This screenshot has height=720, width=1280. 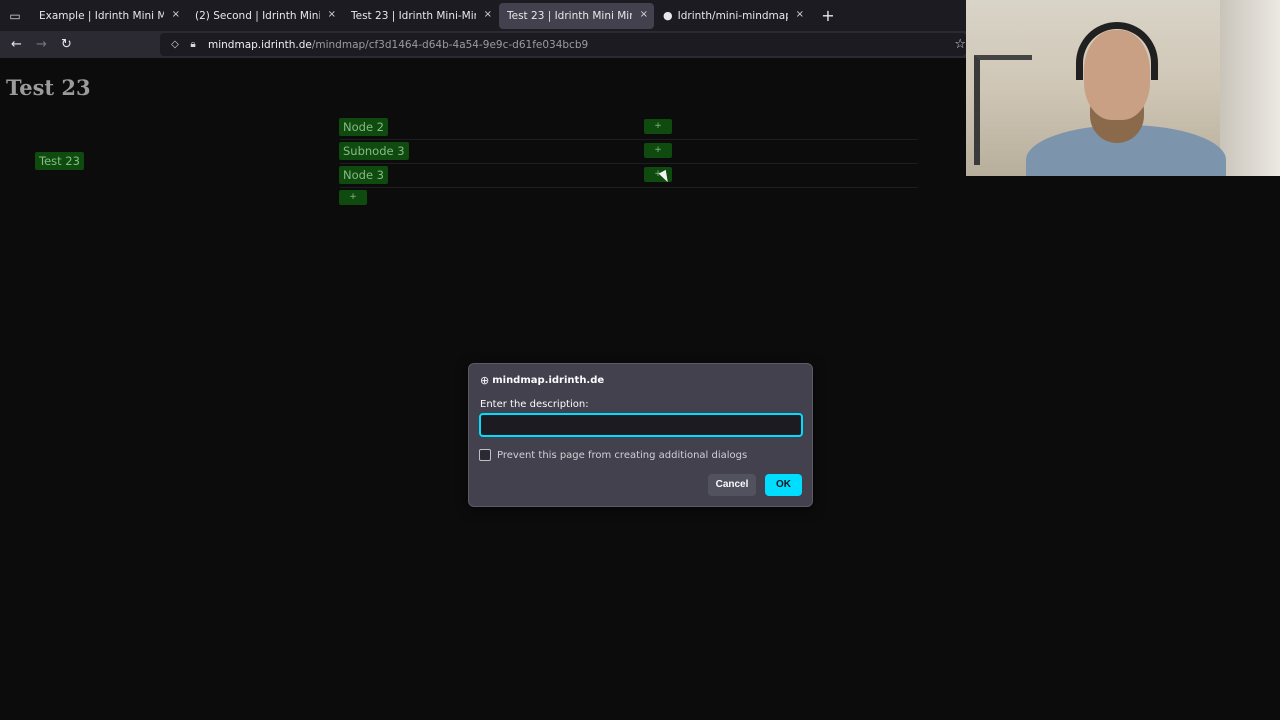 What do you see at coordinates (15, 15) in the screenshot?
I see `tab-list-icon: ▭` at bounding box center [15, 15].